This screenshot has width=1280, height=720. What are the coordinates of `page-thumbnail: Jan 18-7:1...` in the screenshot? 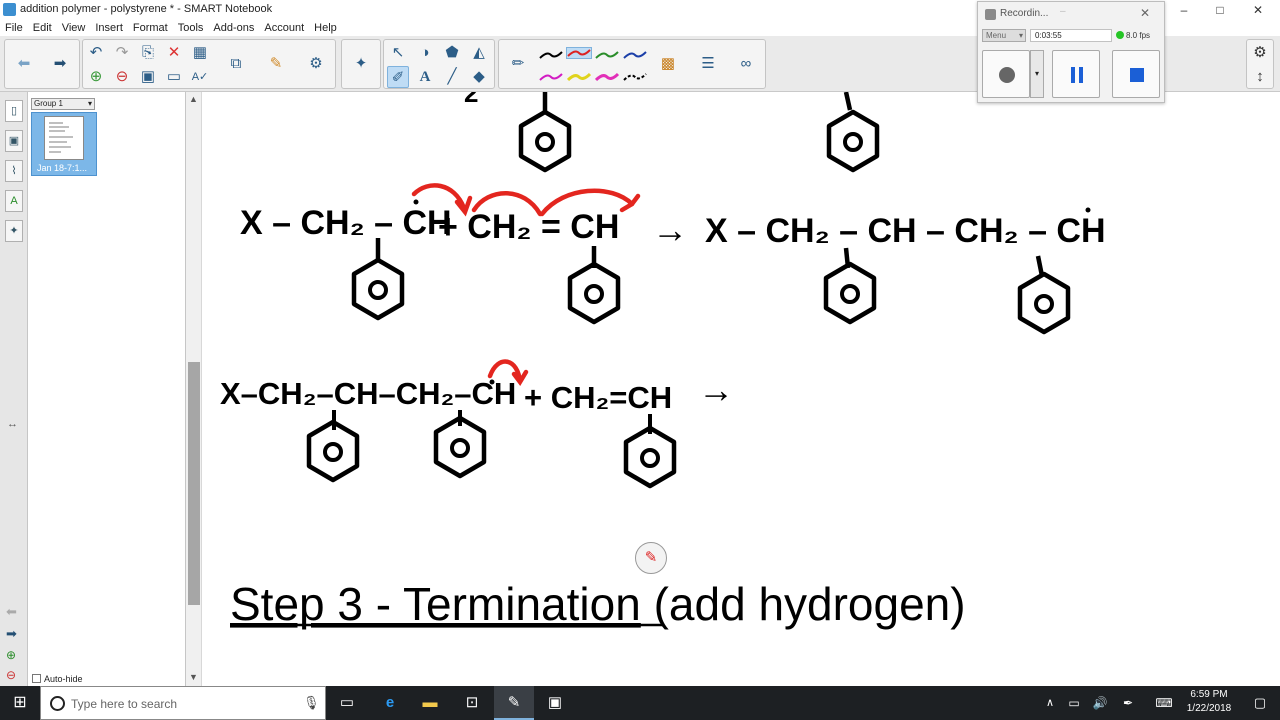 It's located at (64, 144).